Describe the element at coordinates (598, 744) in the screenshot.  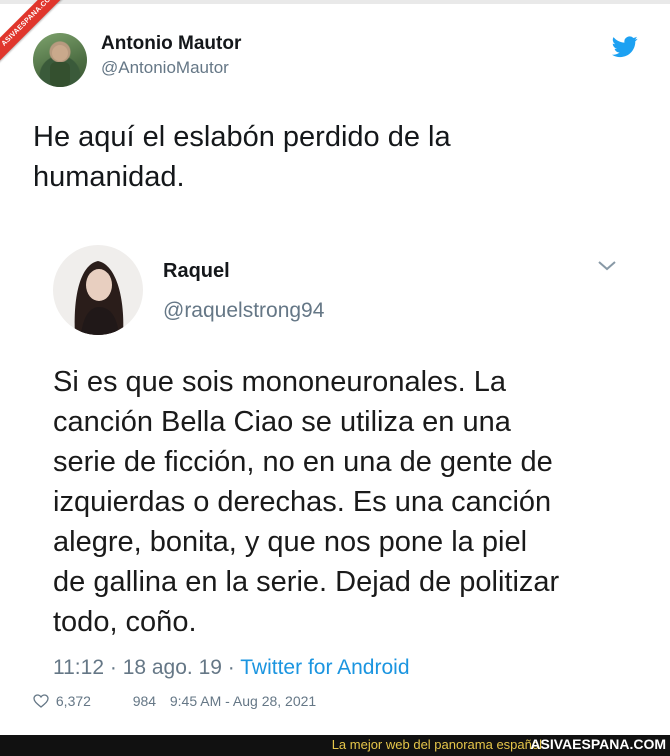
I see `footer-site-name: ASIVAESPANA.COM` at that location.